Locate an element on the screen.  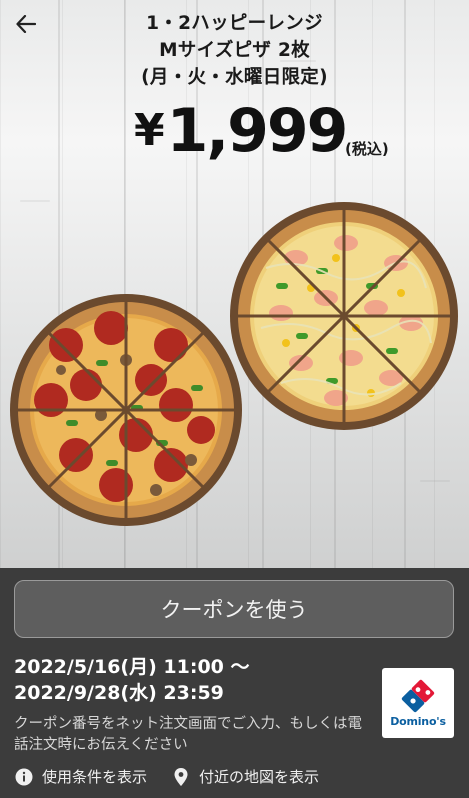
offer-price: ¥1,999 is located at coordinates (241, 131).